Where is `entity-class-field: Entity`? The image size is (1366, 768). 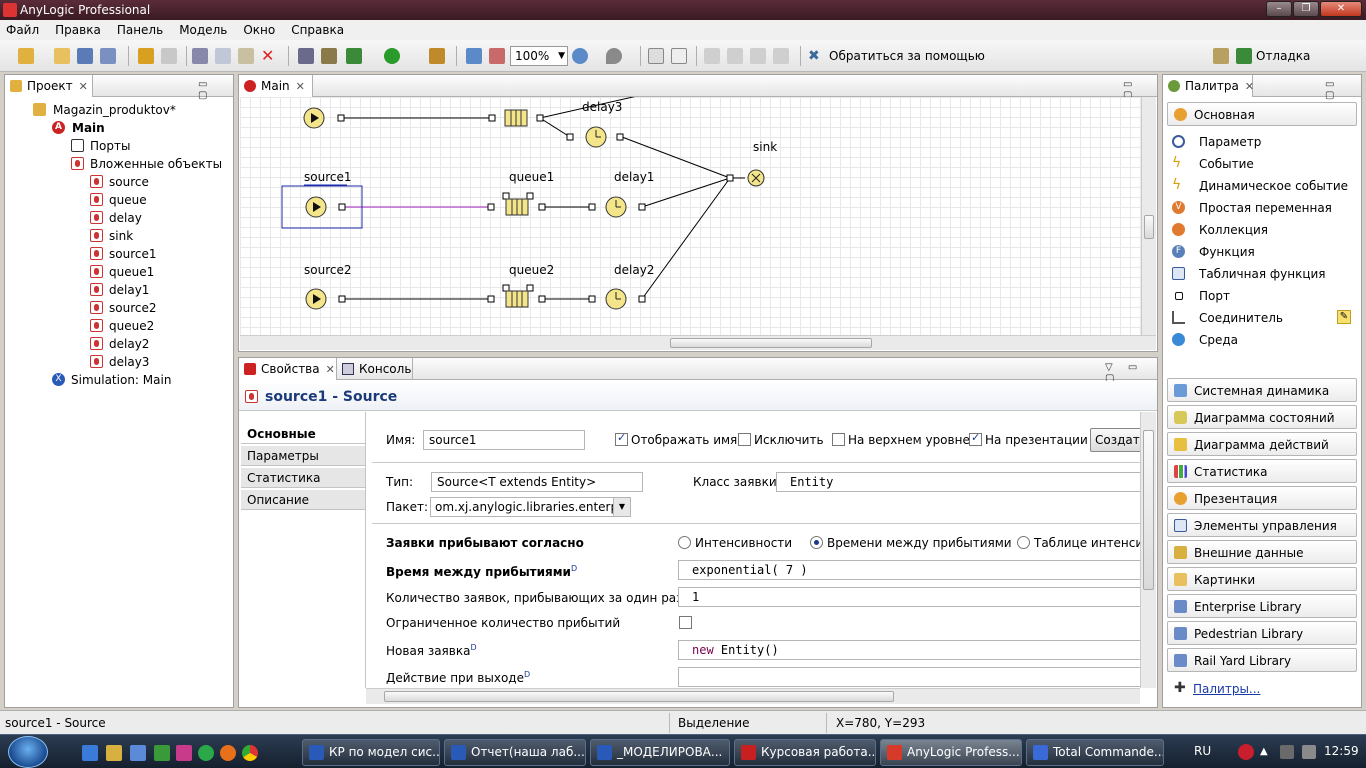 entity-class-field: Entity is located at coordinates (958, 482).